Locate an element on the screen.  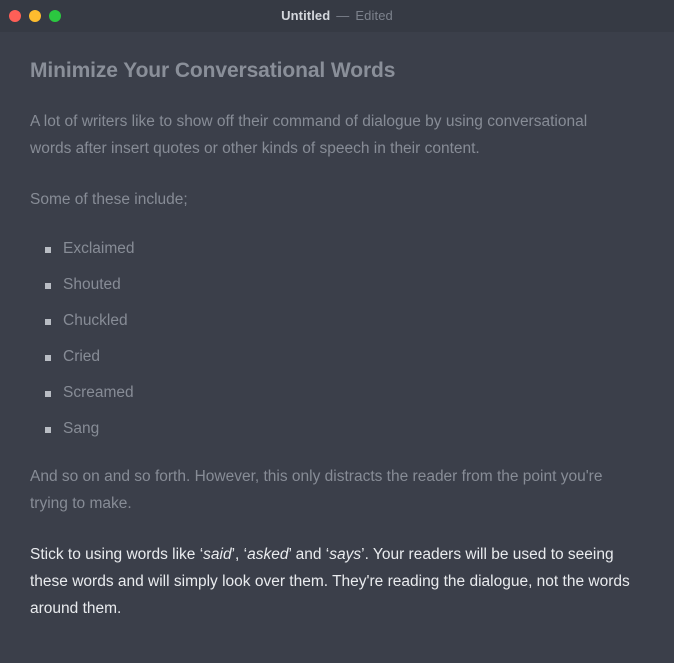
title-bar: Untitled — Edited is located at coordinates (337, 16).